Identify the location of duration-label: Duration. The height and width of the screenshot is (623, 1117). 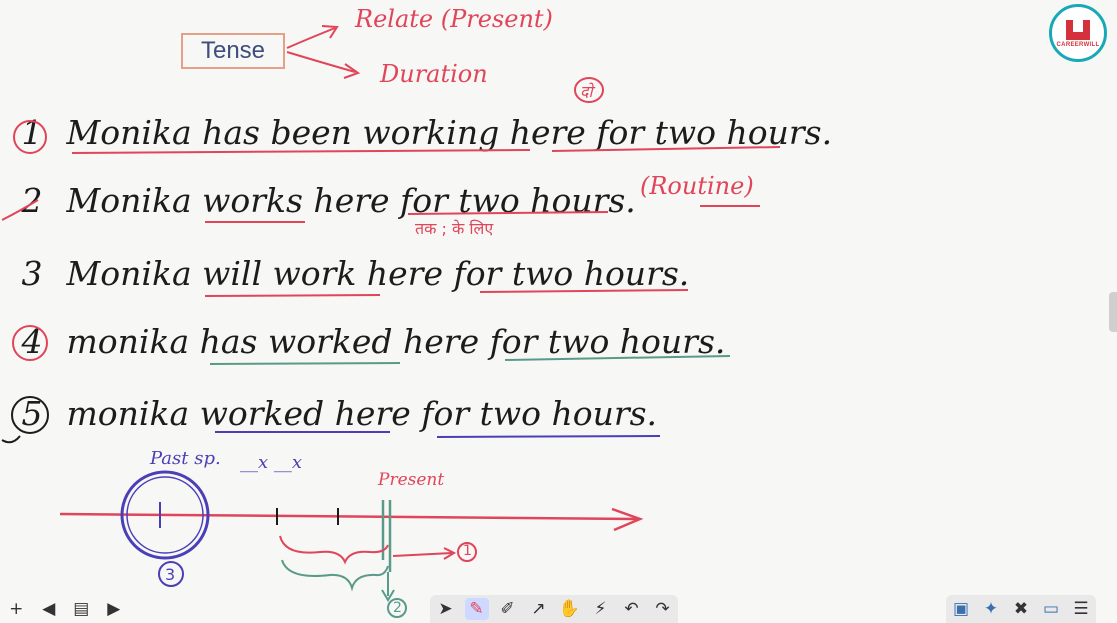
(434, 74).